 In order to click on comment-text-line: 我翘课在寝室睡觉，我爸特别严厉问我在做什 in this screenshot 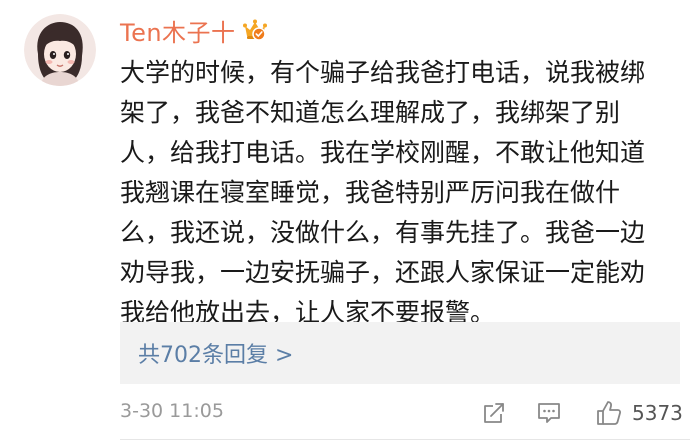, I will do `click(370, 192)`.